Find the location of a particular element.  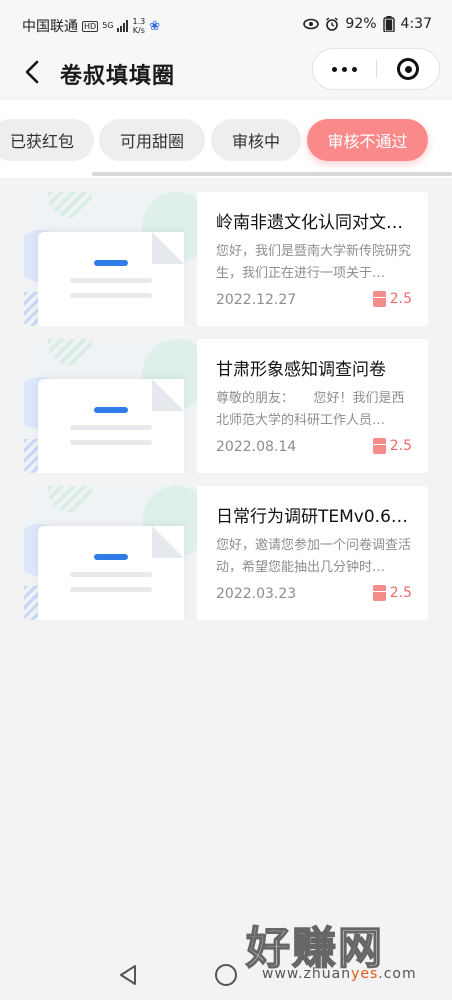

more-dots-icon is located at coordinates (344, 69).